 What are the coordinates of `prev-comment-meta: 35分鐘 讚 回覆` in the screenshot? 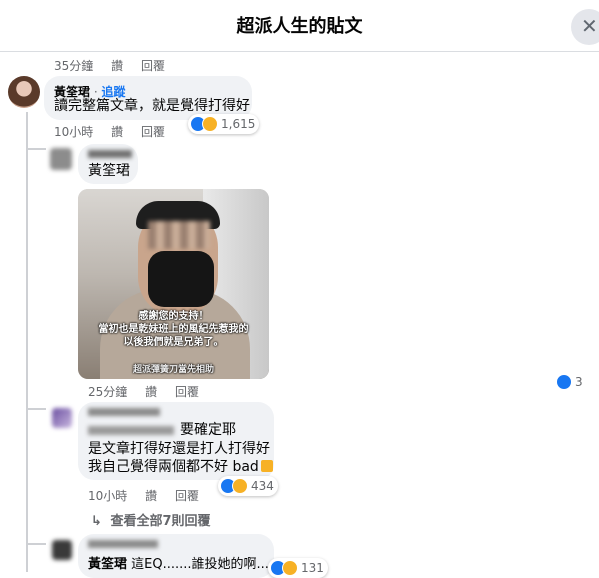 It's located at (116, 65).